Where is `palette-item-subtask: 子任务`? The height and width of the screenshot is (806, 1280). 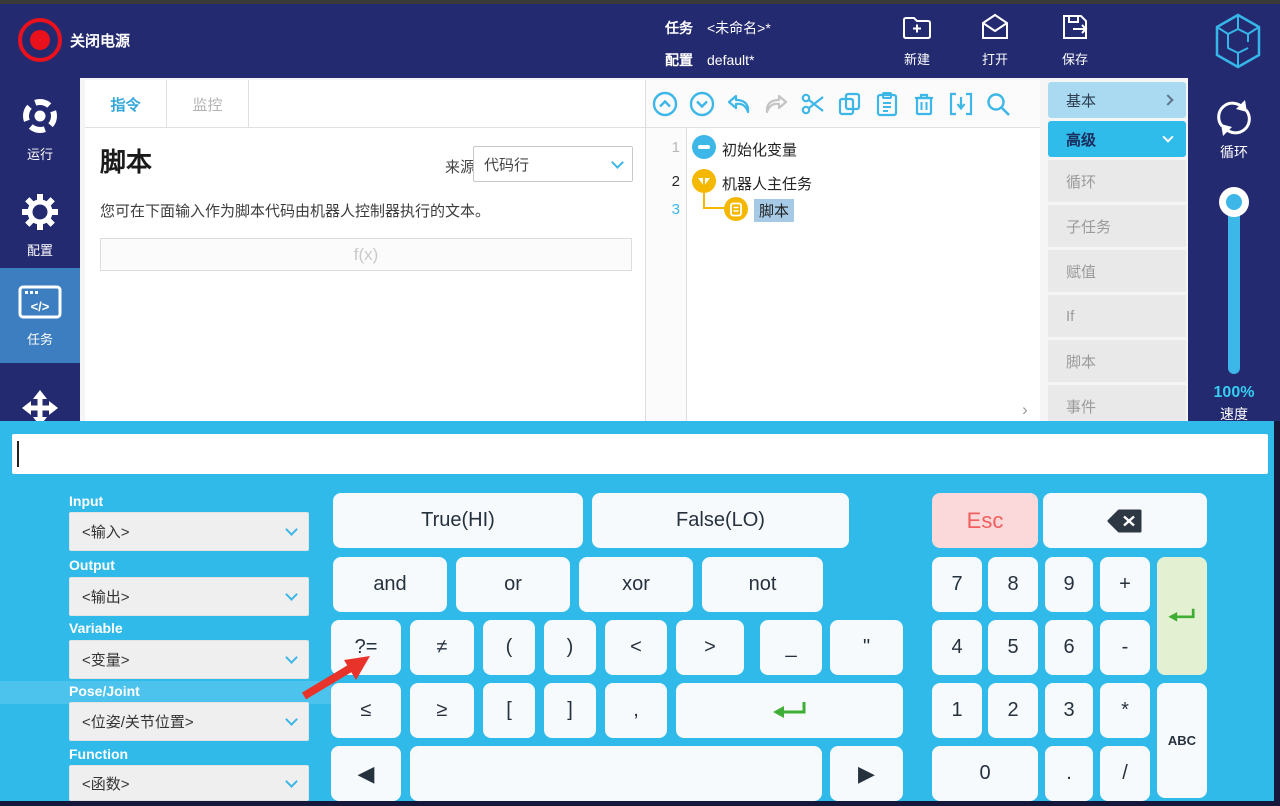
palette-item-subtask: 子任务 is located at coordinates (1117, 226).